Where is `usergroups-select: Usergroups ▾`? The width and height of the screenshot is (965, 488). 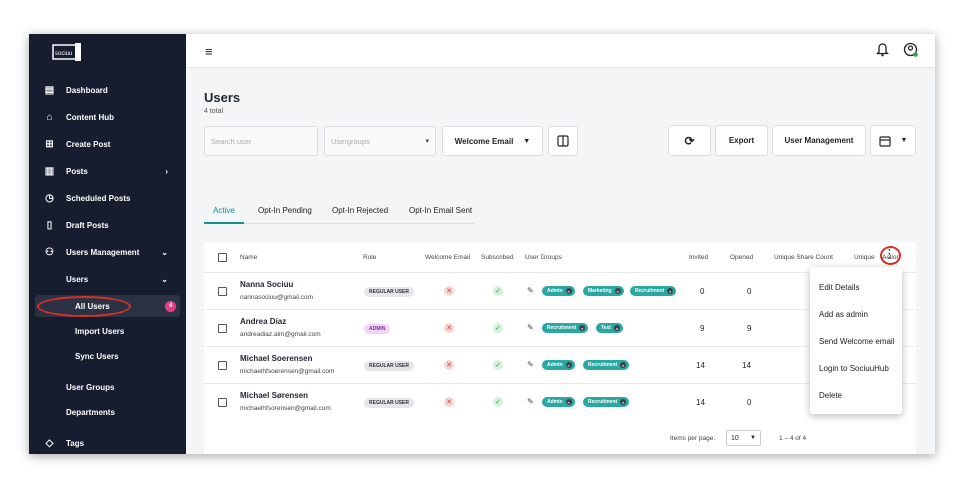
usergroups-select: Usergroups ▾ is located at coordinates (380, 141).